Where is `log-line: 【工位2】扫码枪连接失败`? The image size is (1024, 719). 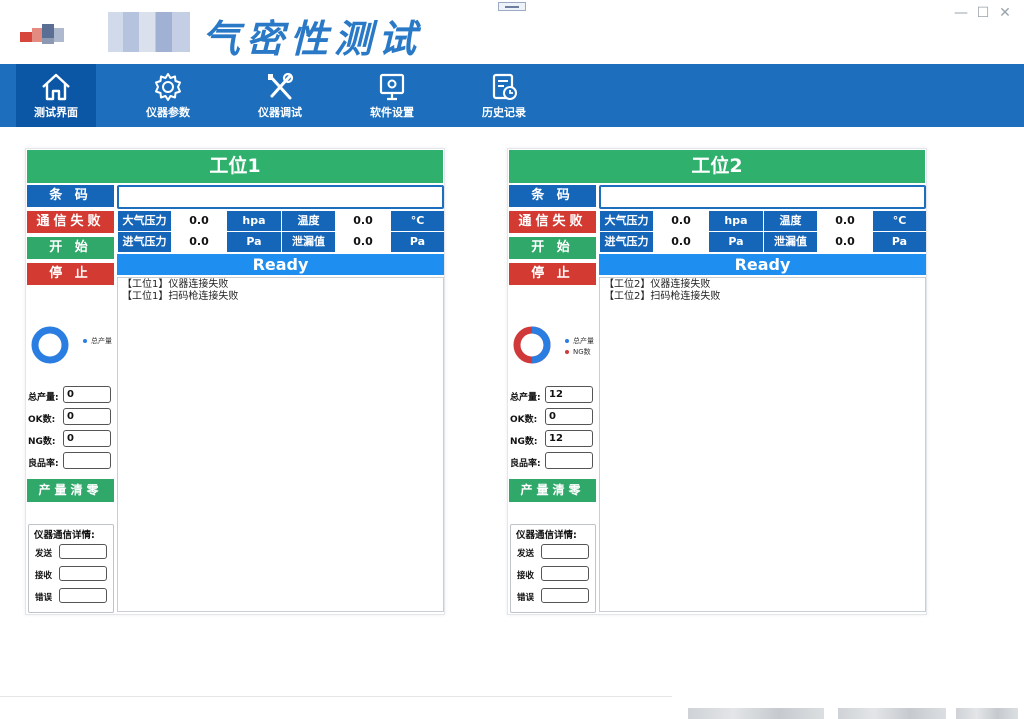 log-line: 【工位2】扫码枪连接失败 is located at coordinates (662, 296).